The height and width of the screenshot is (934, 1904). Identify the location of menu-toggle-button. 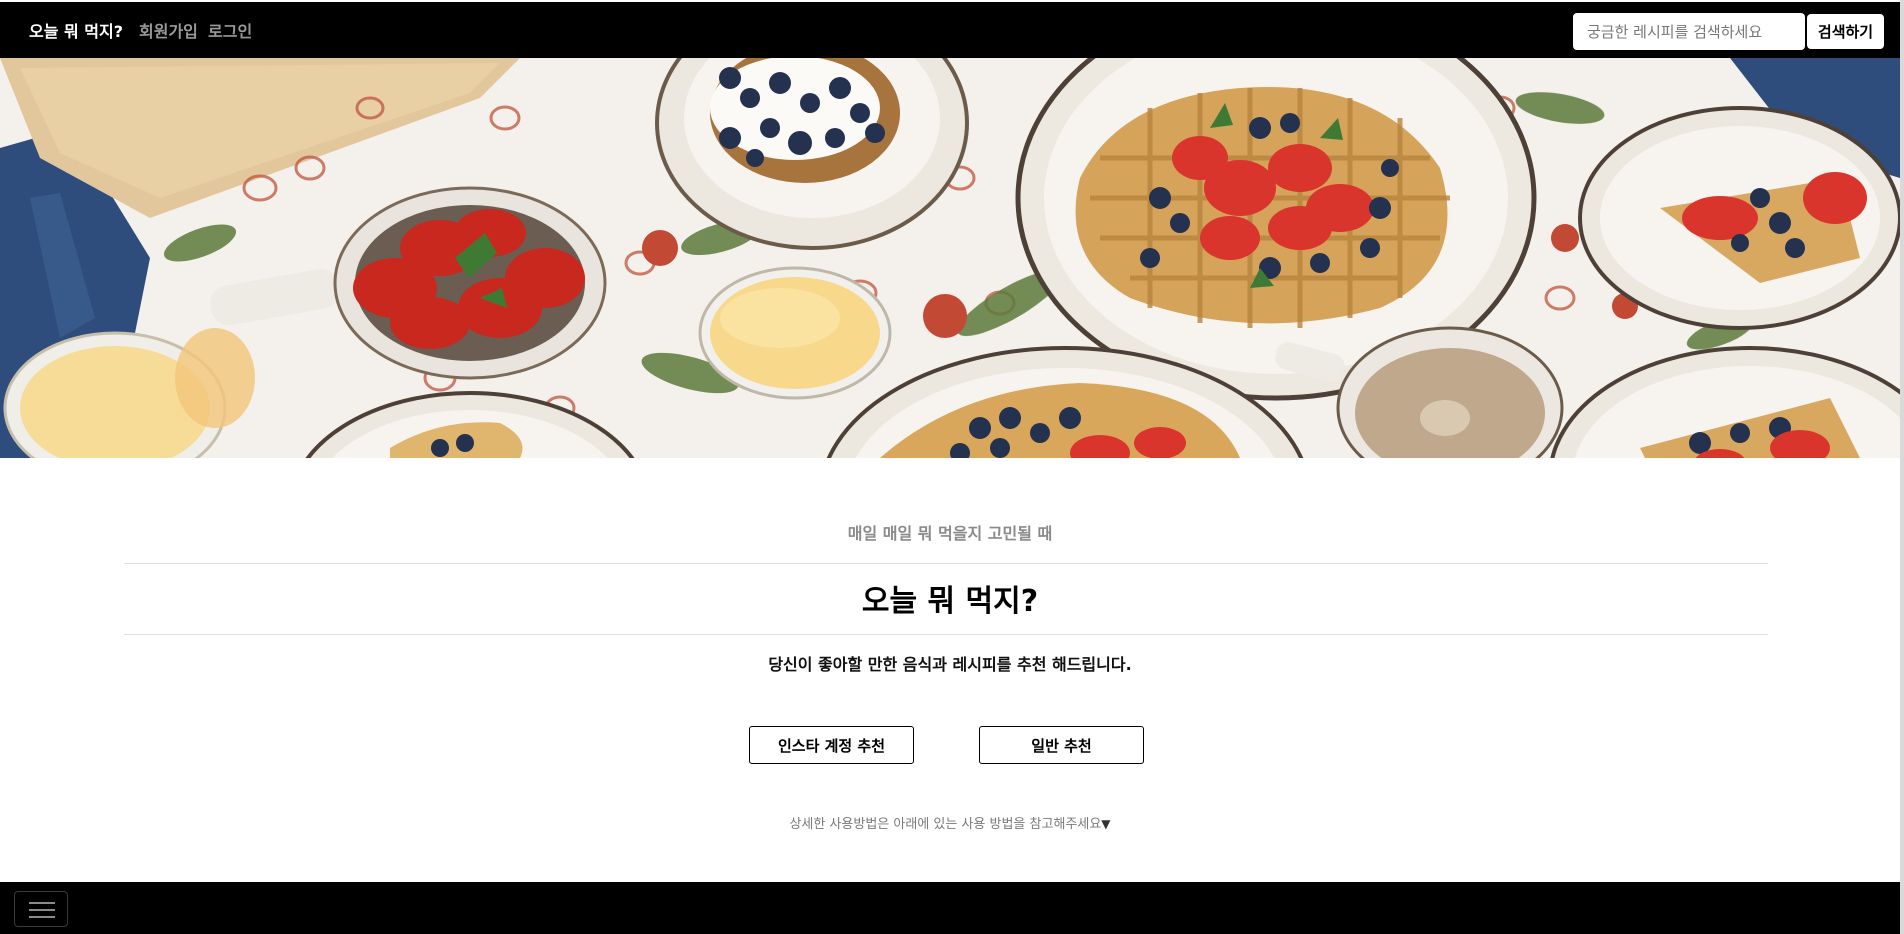
(41, 909).